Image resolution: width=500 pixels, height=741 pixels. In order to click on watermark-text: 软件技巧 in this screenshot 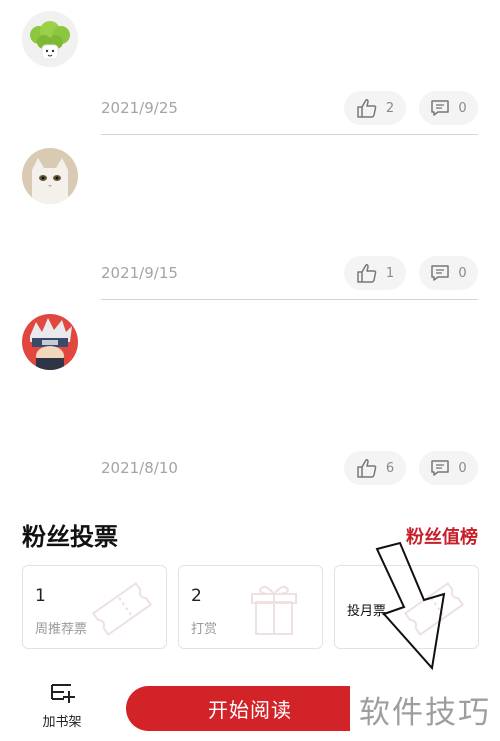, I will do `click(425, 709)`.